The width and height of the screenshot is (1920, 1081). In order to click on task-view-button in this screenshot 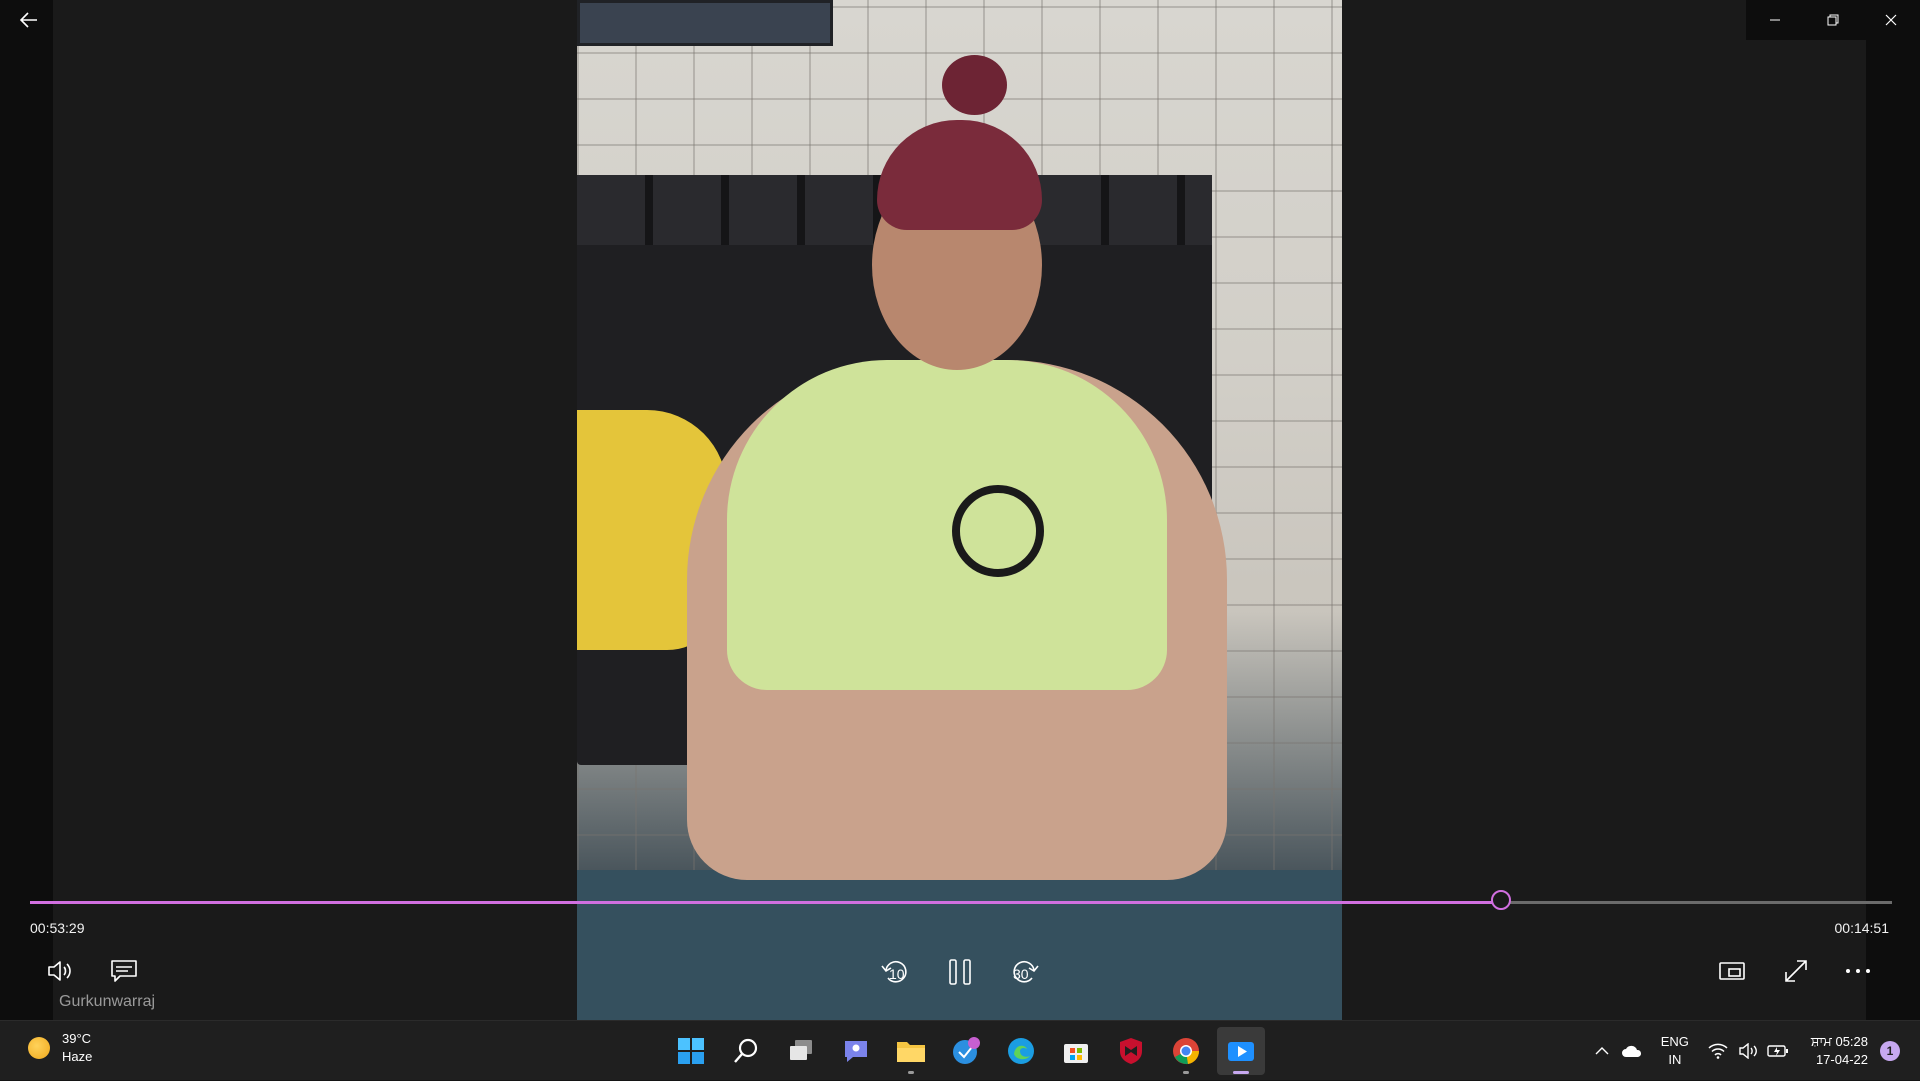, I will do `click(801, 1051)`.